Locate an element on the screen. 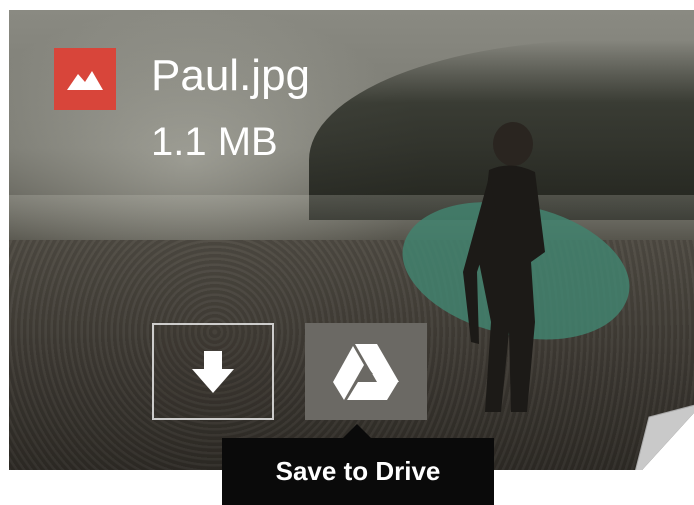  download-button is located at coordinates (213, 371).